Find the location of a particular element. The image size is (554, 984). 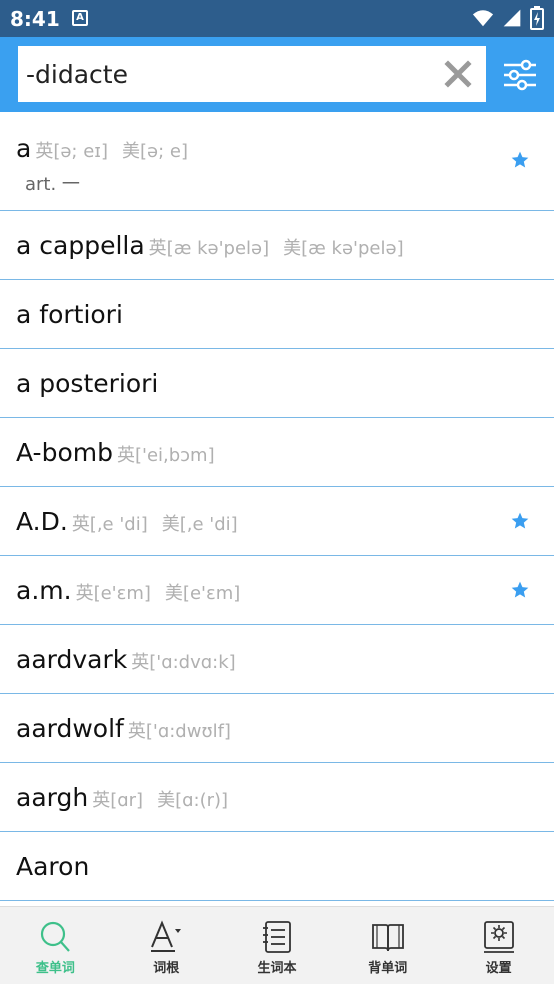

entry-word: a cappella is located at coordinates (80, 245).